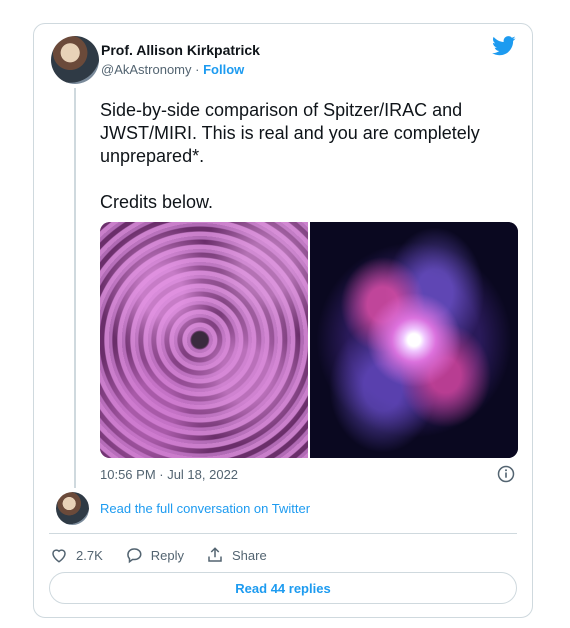  What do you see at coordinates (75, 60) in the screenshot?
I see `author-avatar` at bounding box center [75, 60].